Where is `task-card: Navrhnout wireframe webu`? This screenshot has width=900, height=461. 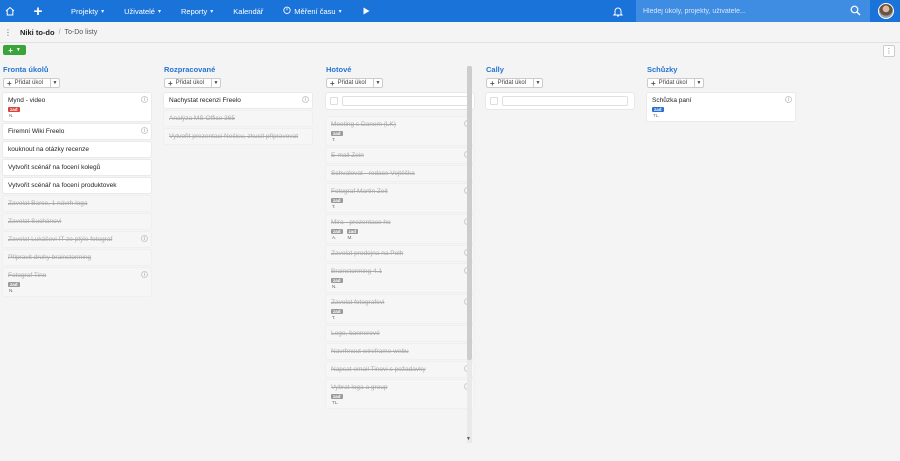
task-card: Navrhnout wireframe webu is located at coordinates (400, 351).